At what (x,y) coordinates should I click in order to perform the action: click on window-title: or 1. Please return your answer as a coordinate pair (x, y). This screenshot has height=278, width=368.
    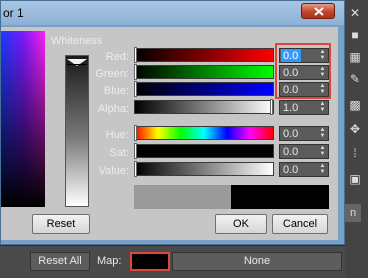
    Looking at the image, I should click on (13, 13).